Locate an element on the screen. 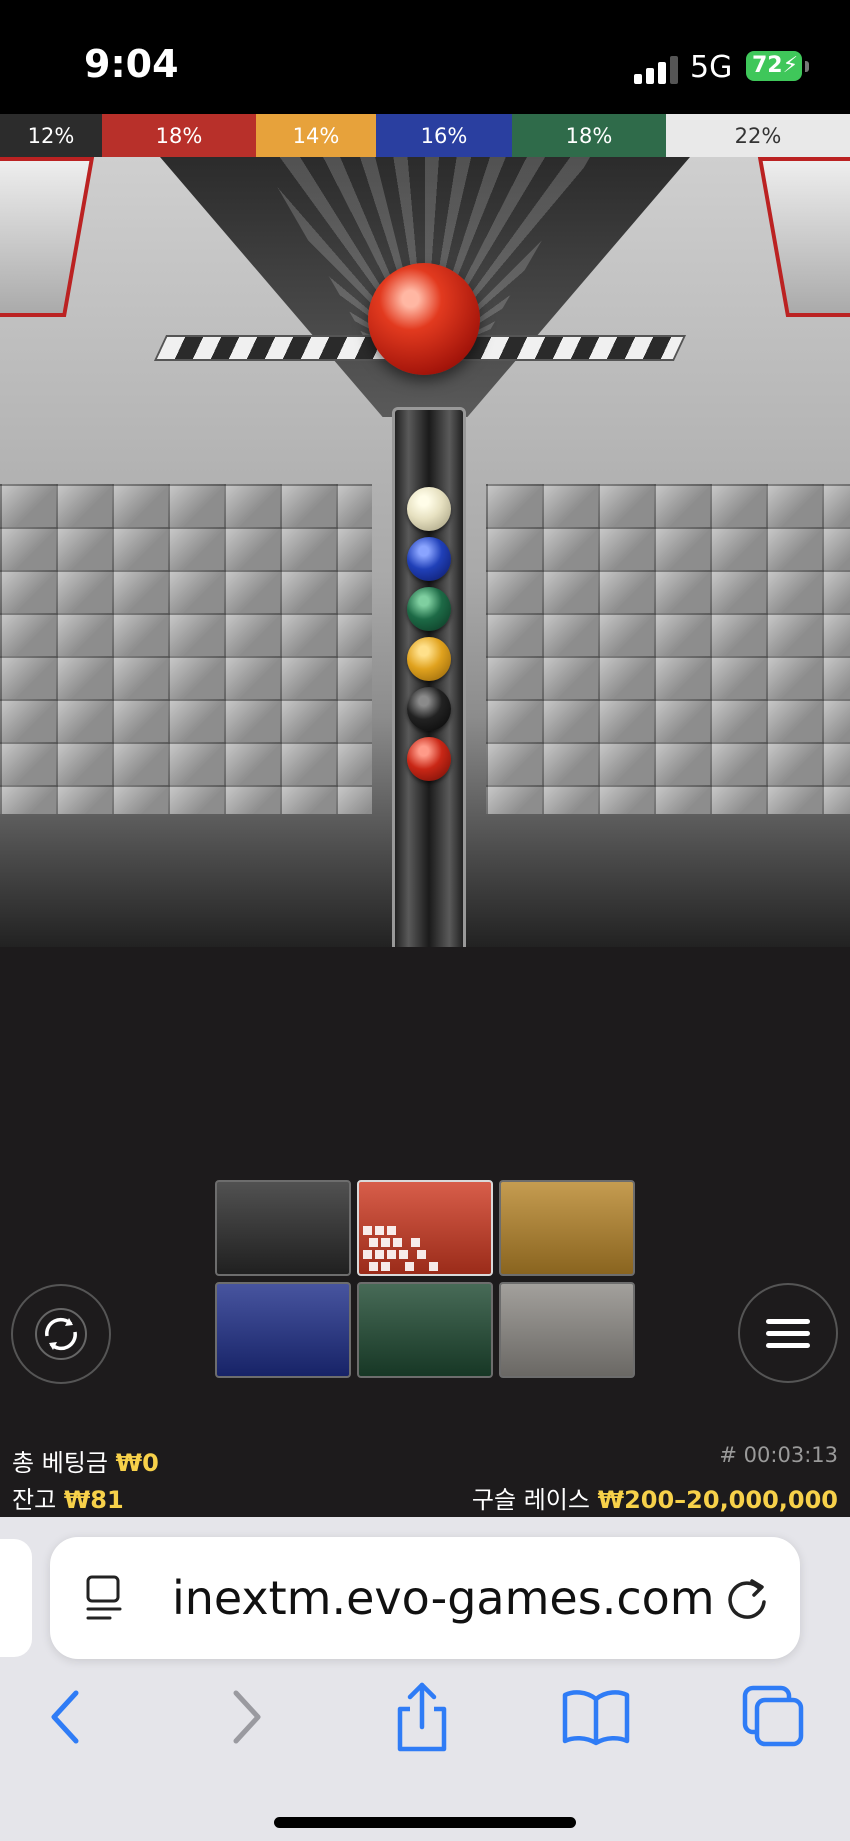  chevron-right-icon is located at coordinates (247, 1717).